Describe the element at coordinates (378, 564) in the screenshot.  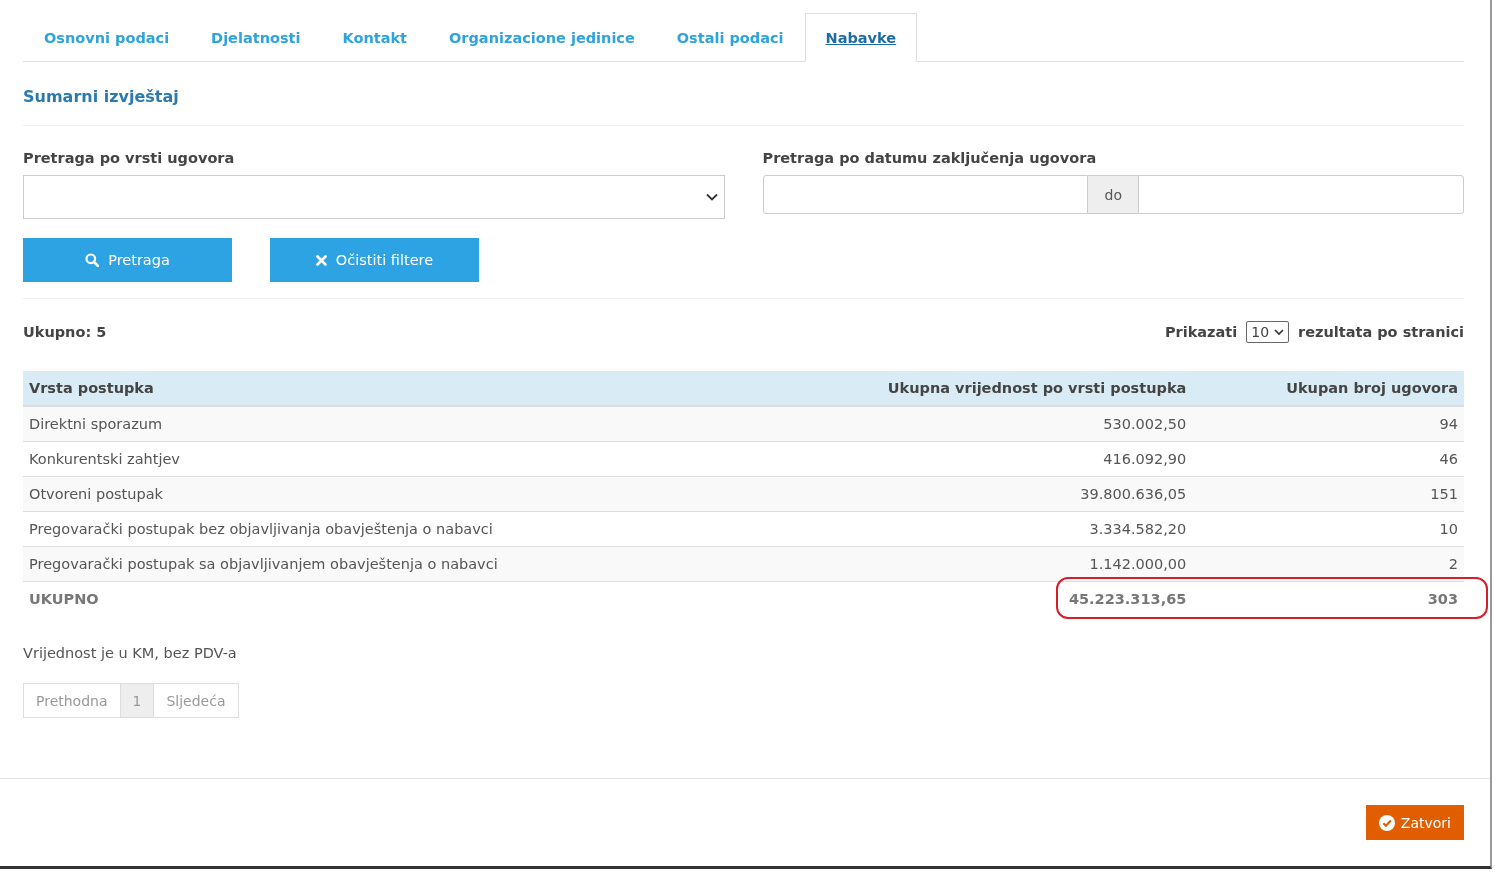
I see `table-cell: Pregovarački postupak sa objavljivanjem obavještenja o nabavci` at that location.